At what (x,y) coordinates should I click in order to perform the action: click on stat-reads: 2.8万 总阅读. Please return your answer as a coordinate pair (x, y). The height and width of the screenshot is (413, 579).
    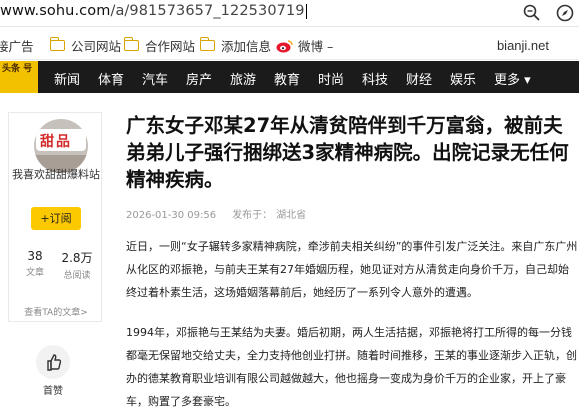
    Looking at the image, I should click on (77, 266).